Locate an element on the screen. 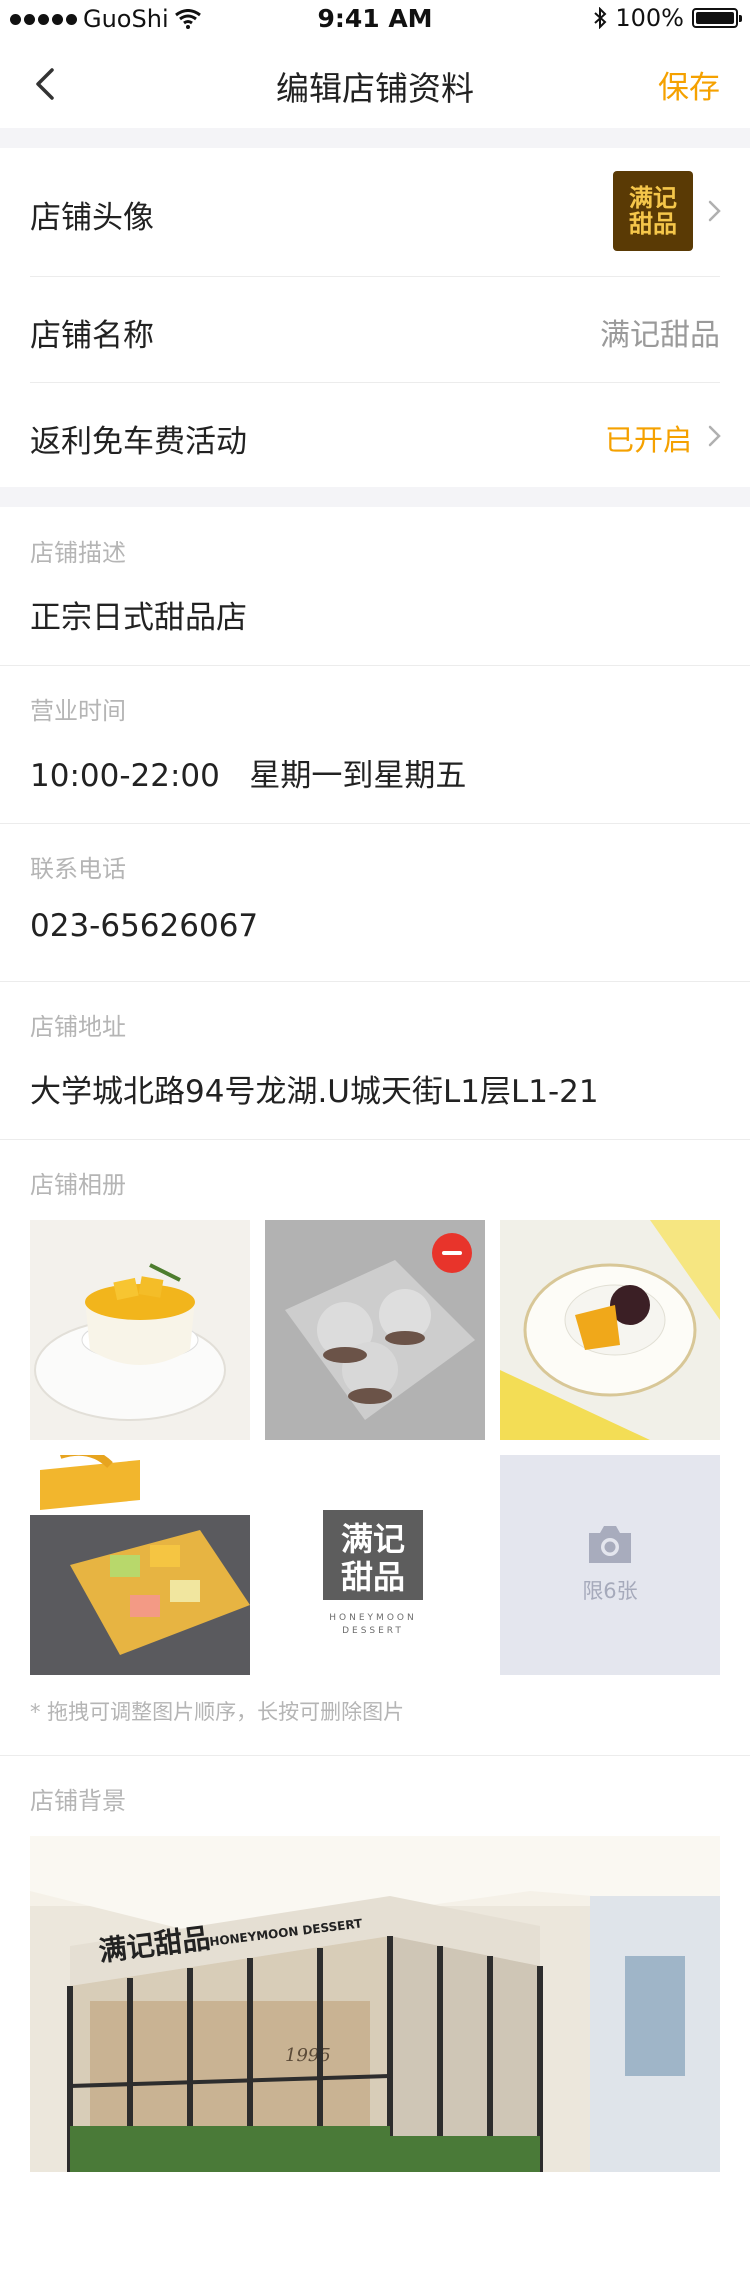 The width and height of the screenshot is (750, 2292). album-label: 店铺相册 is located at coordinates (78, 1185).